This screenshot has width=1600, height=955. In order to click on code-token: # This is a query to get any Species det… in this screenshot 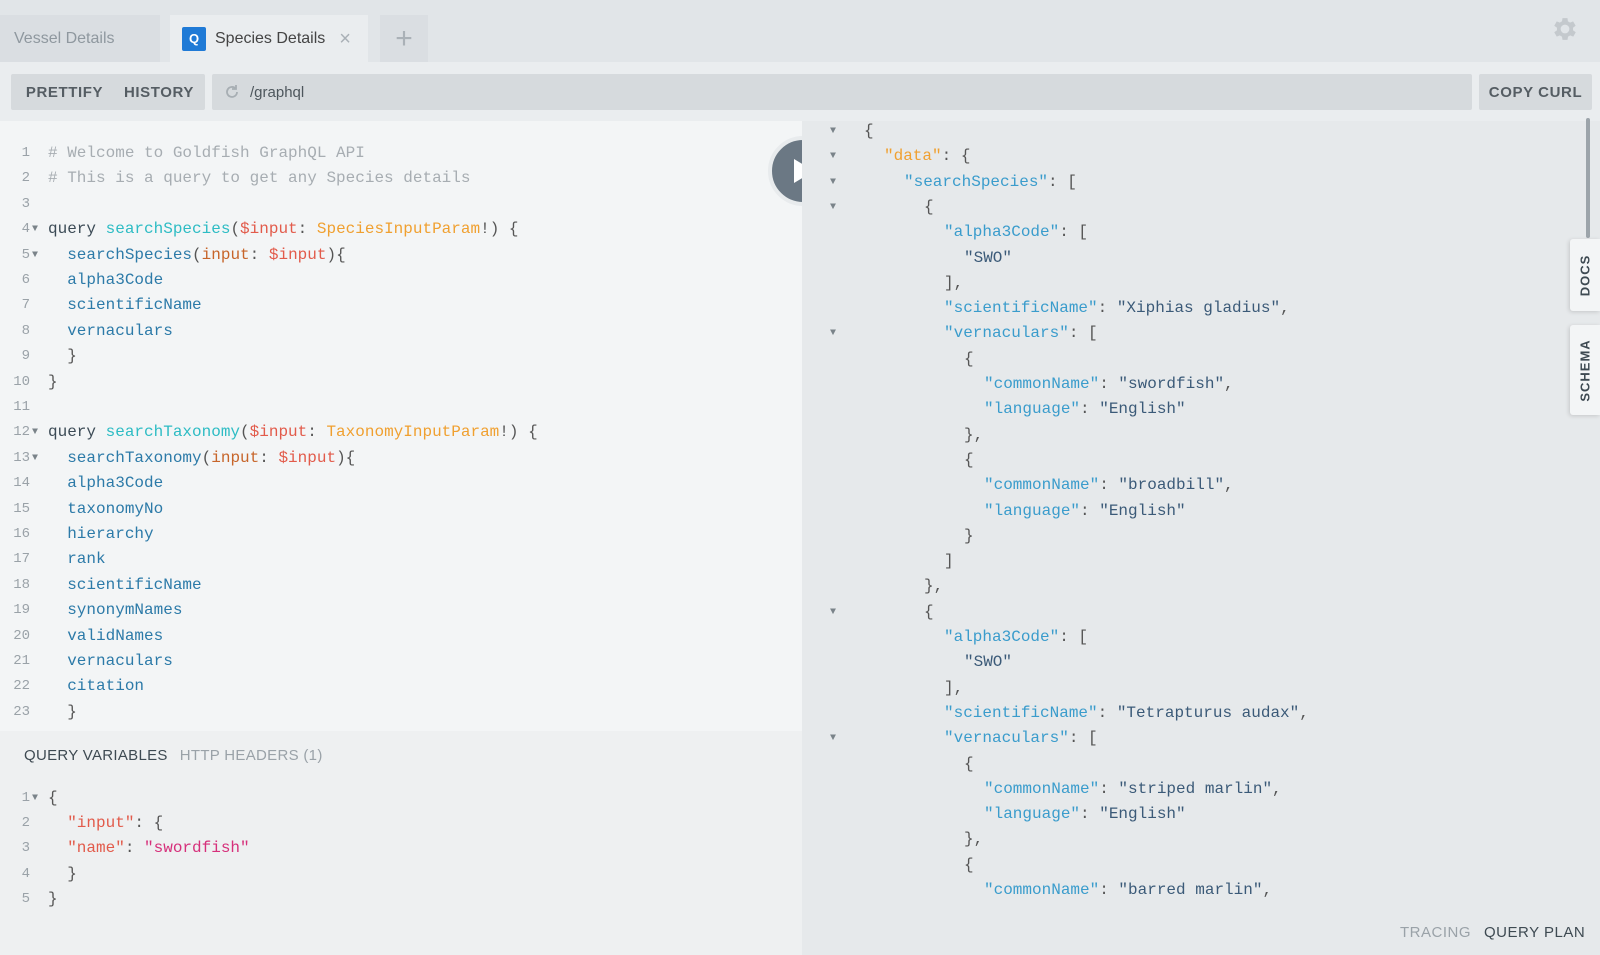, I will do `click(259, 178)`.